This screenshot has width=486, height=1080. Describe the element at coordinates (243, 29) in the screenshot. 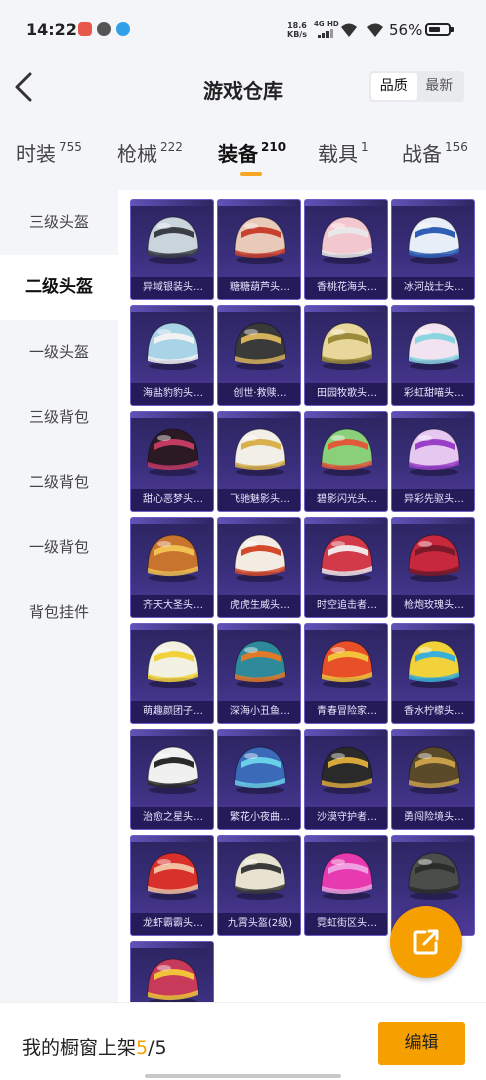

I see `status-bar: 14:22 18.6 KB/s 4G HD 56%` at that location.